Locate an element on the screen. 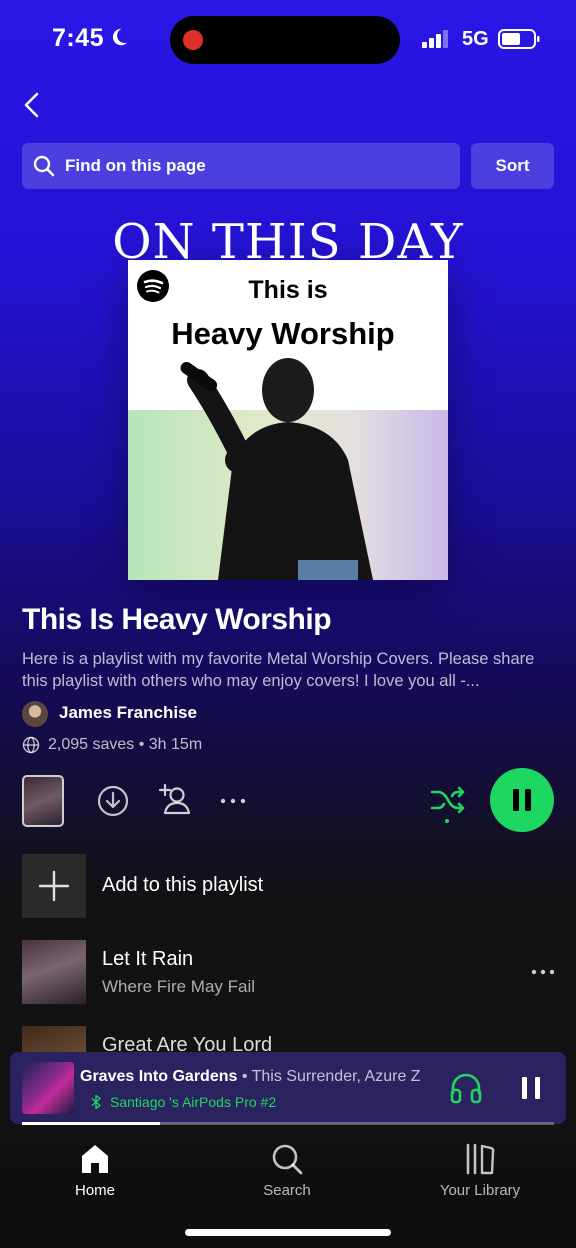  pause-icon is located at coordinates (522, 800).